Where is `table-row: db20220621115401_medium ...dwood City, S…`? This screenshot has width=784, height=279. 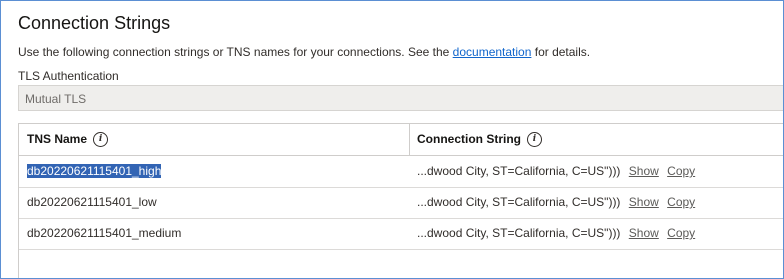
table-row: db20220621115401_medium ...dwood City, S… is located at coordinates (401, 234).